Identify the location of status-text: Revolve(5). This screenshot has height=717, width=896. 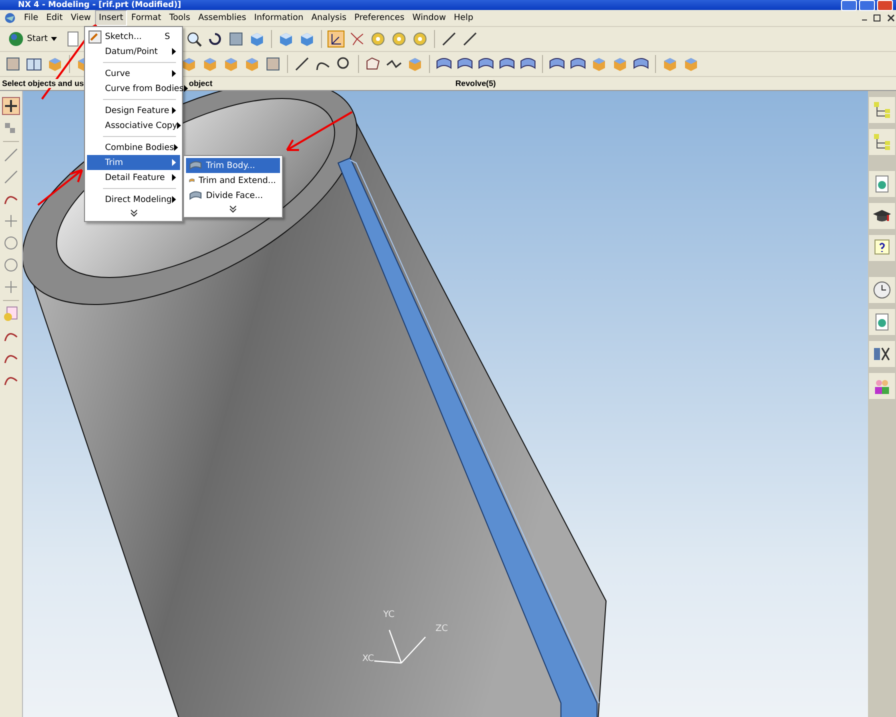
(475, 83).